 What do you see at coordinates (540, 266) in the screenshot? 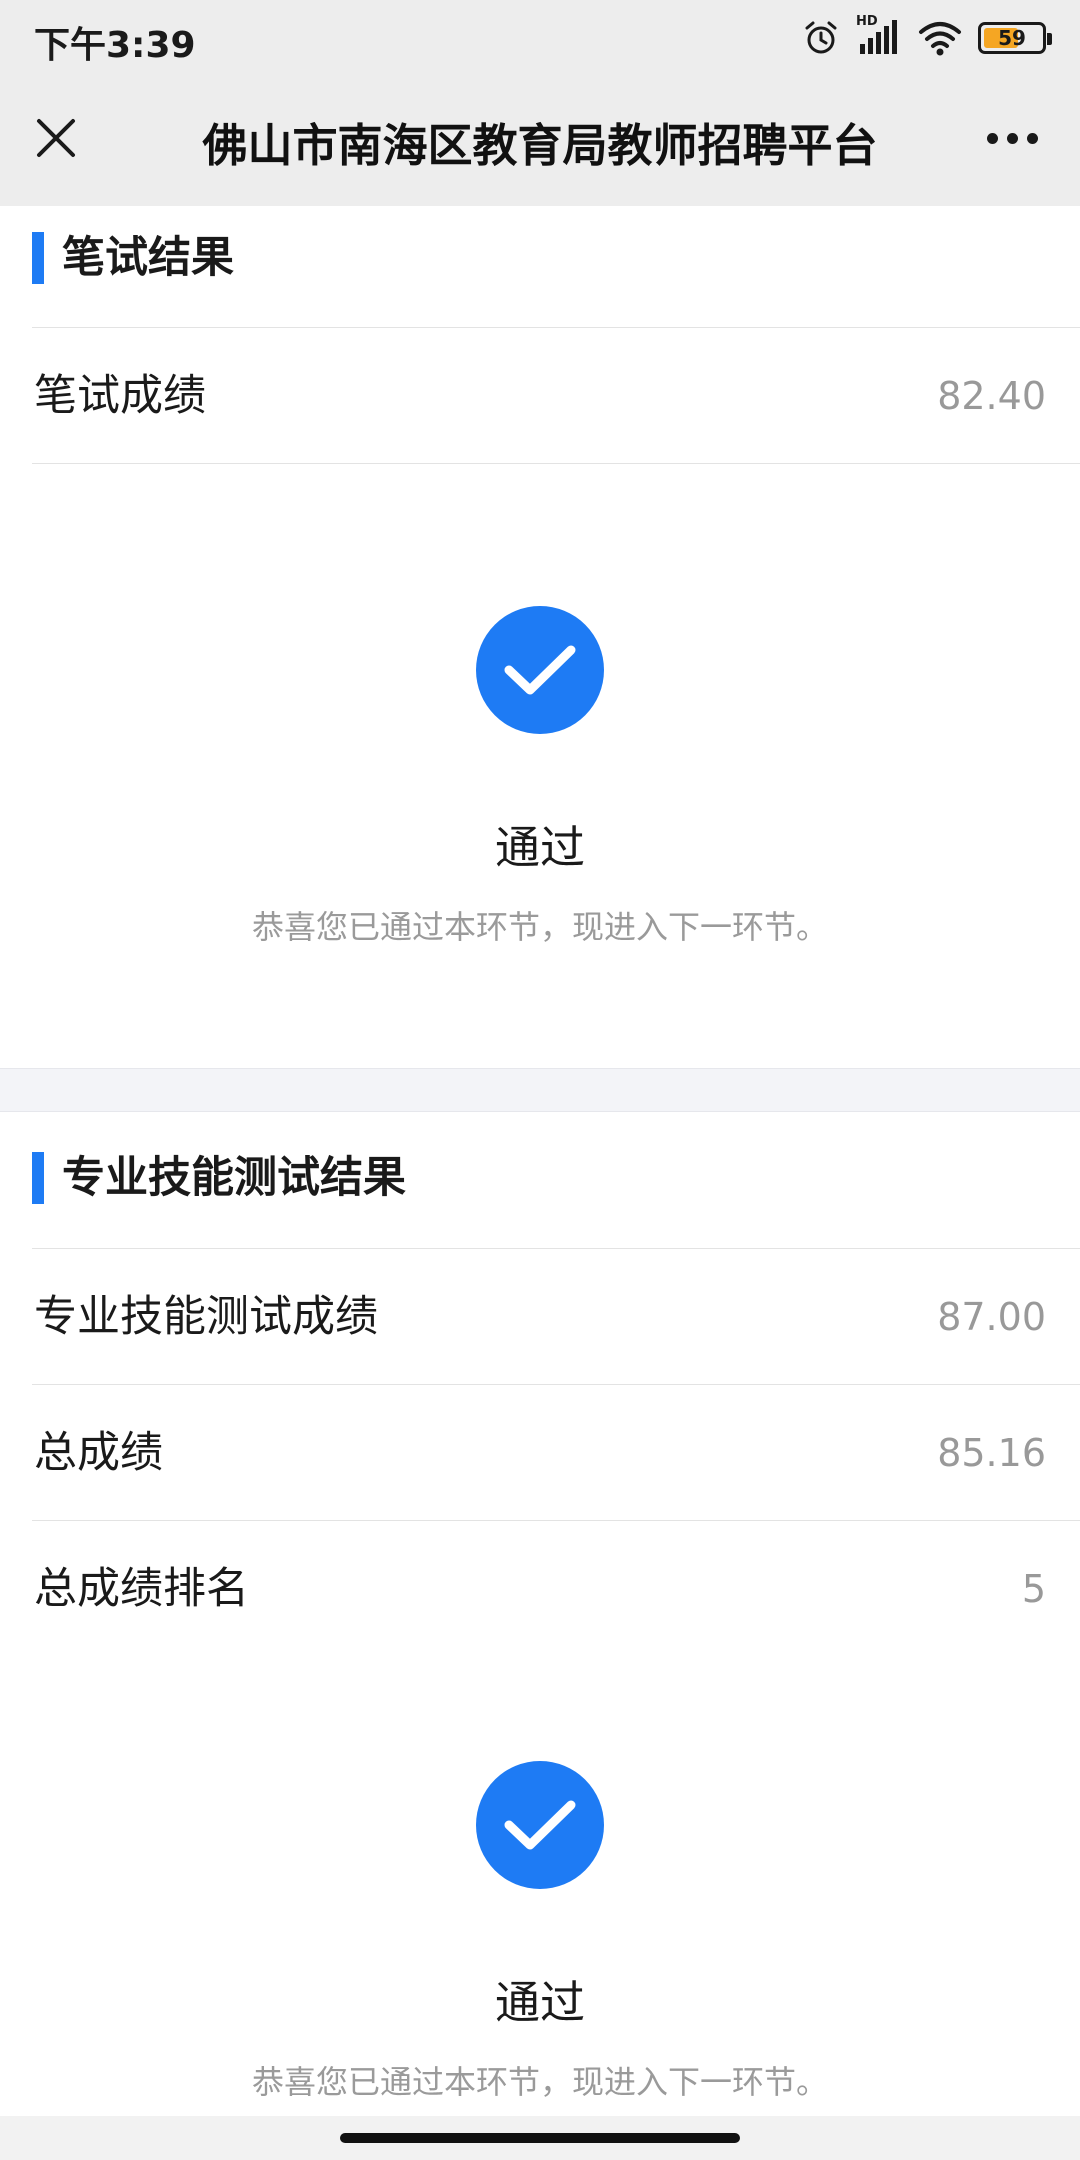
I see `section-header: 笔试结果` at bounding box center [540, 266].